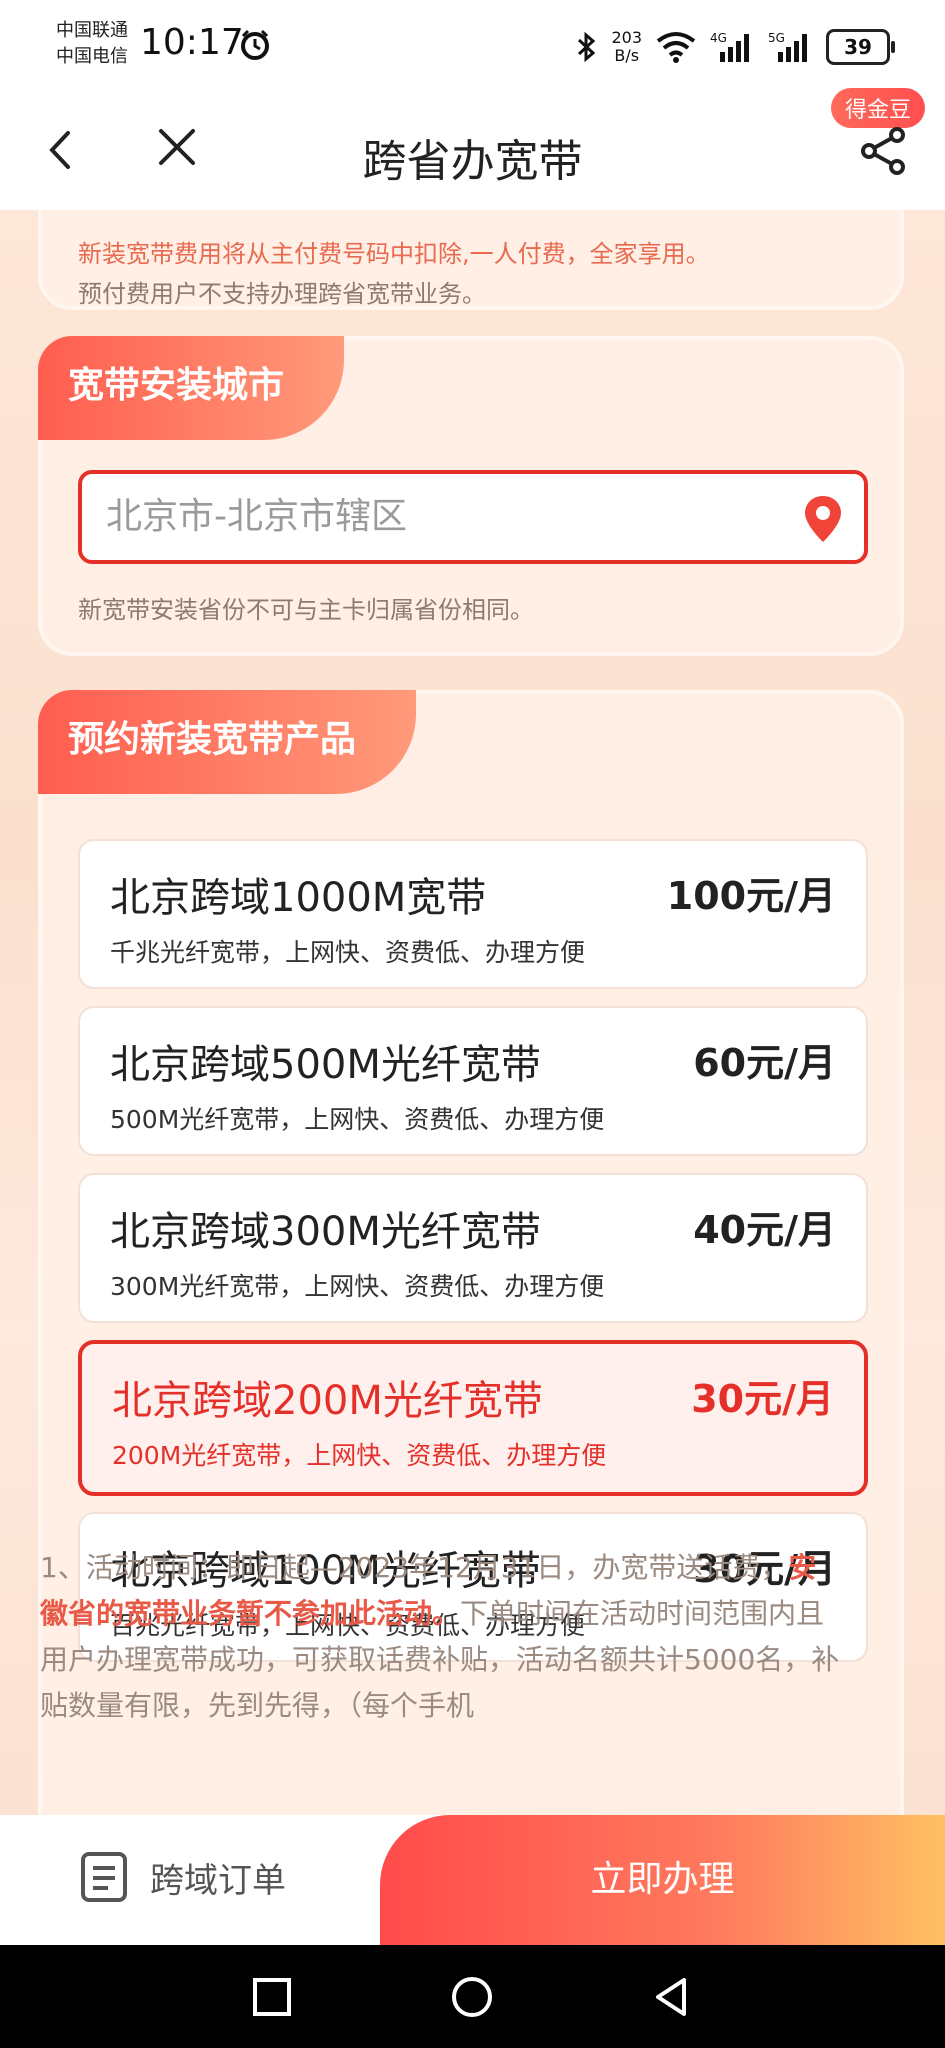  I want to click on terms-part-1: 1、活动时间：即日起—2023年12月31日，办宽带送话费，, so click(414, 1567).